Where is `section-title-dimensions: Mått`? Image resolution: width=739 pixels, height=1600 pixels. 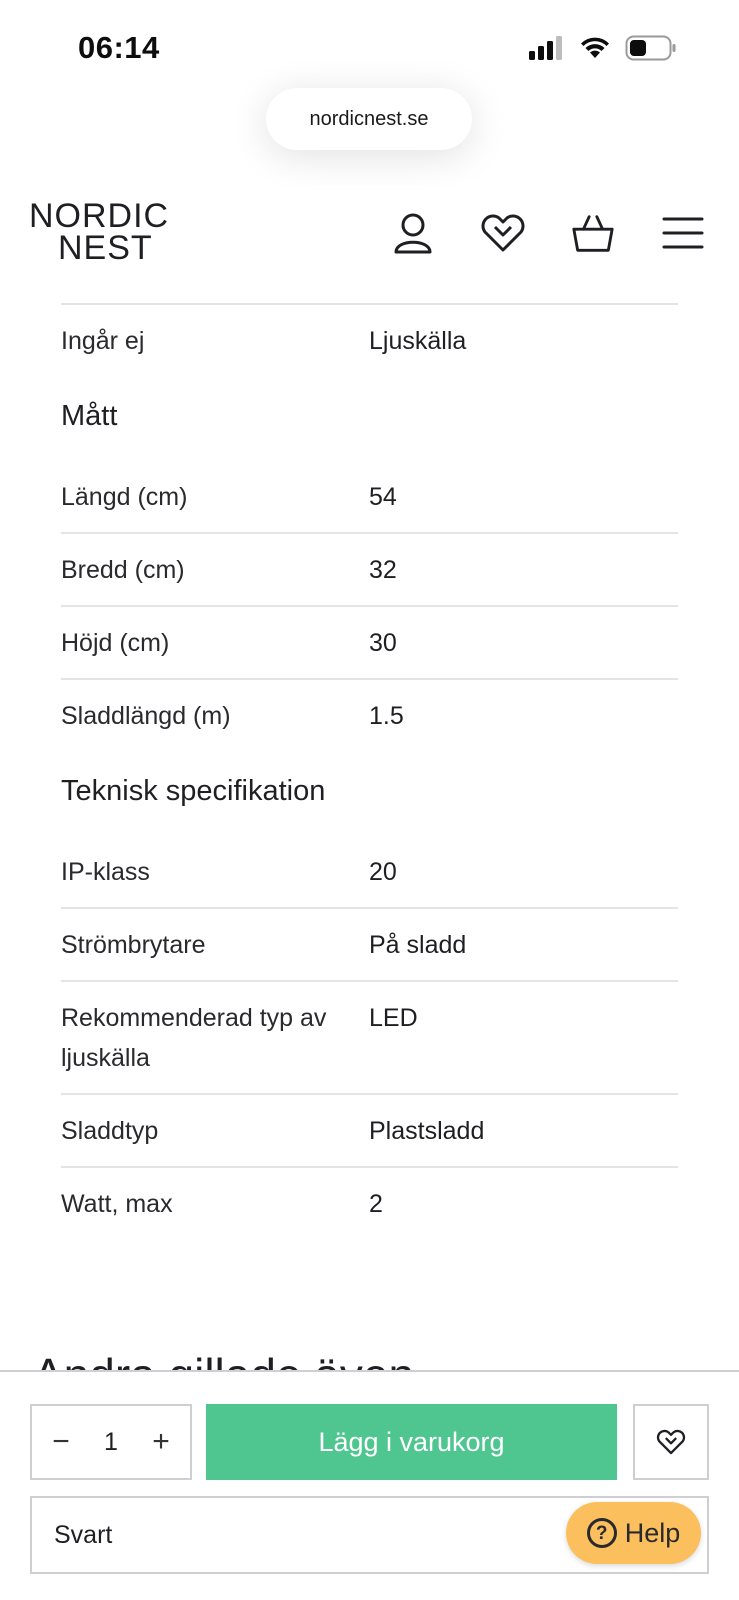
section-title-dimensions: Mått is located at coordinates (89, 416).